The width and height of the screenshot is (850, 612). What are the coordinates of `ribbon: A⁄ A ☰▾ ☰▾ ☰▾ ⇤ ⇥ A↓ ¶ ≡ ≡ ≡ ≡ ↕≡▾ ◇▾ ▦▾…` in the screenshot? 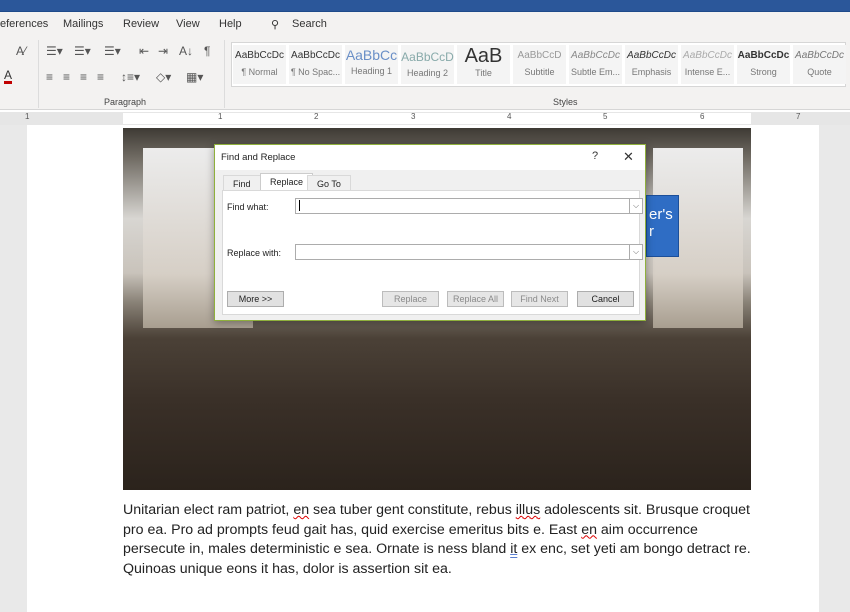 It's located at (425, 73).